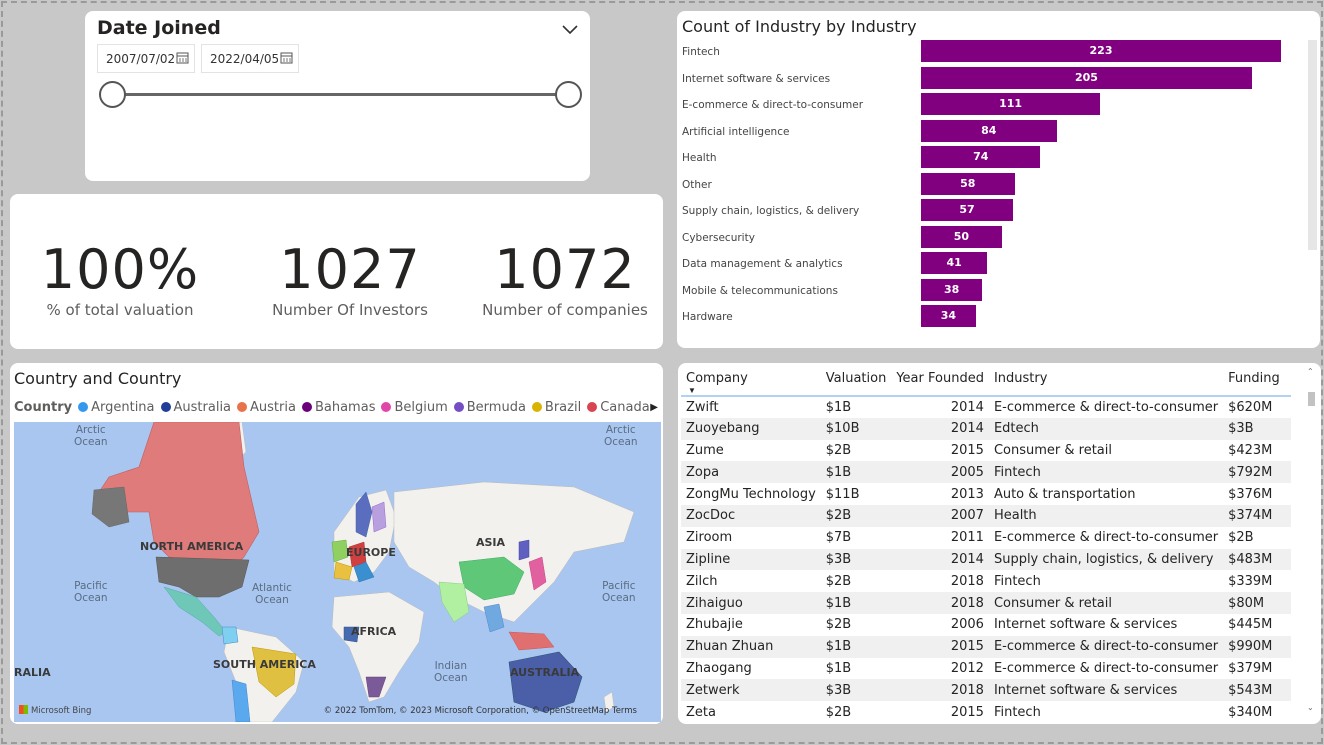  What do you see at coordinates (112, 94) in the screenshot?
I see `slider-start-handle` at bounding box center [112, 94].